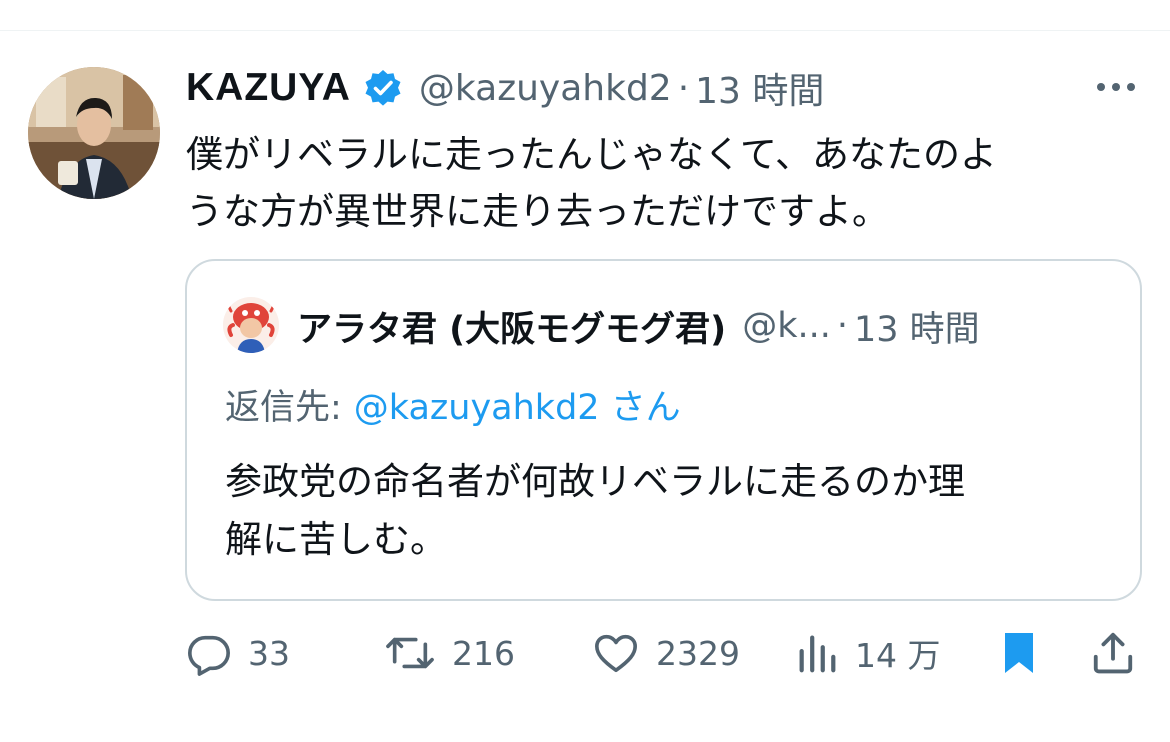  I want to click on quoted-tweet-header: アラタ君 (大阪モグモグ君) @k... · 13 時間, so click(638, 326).